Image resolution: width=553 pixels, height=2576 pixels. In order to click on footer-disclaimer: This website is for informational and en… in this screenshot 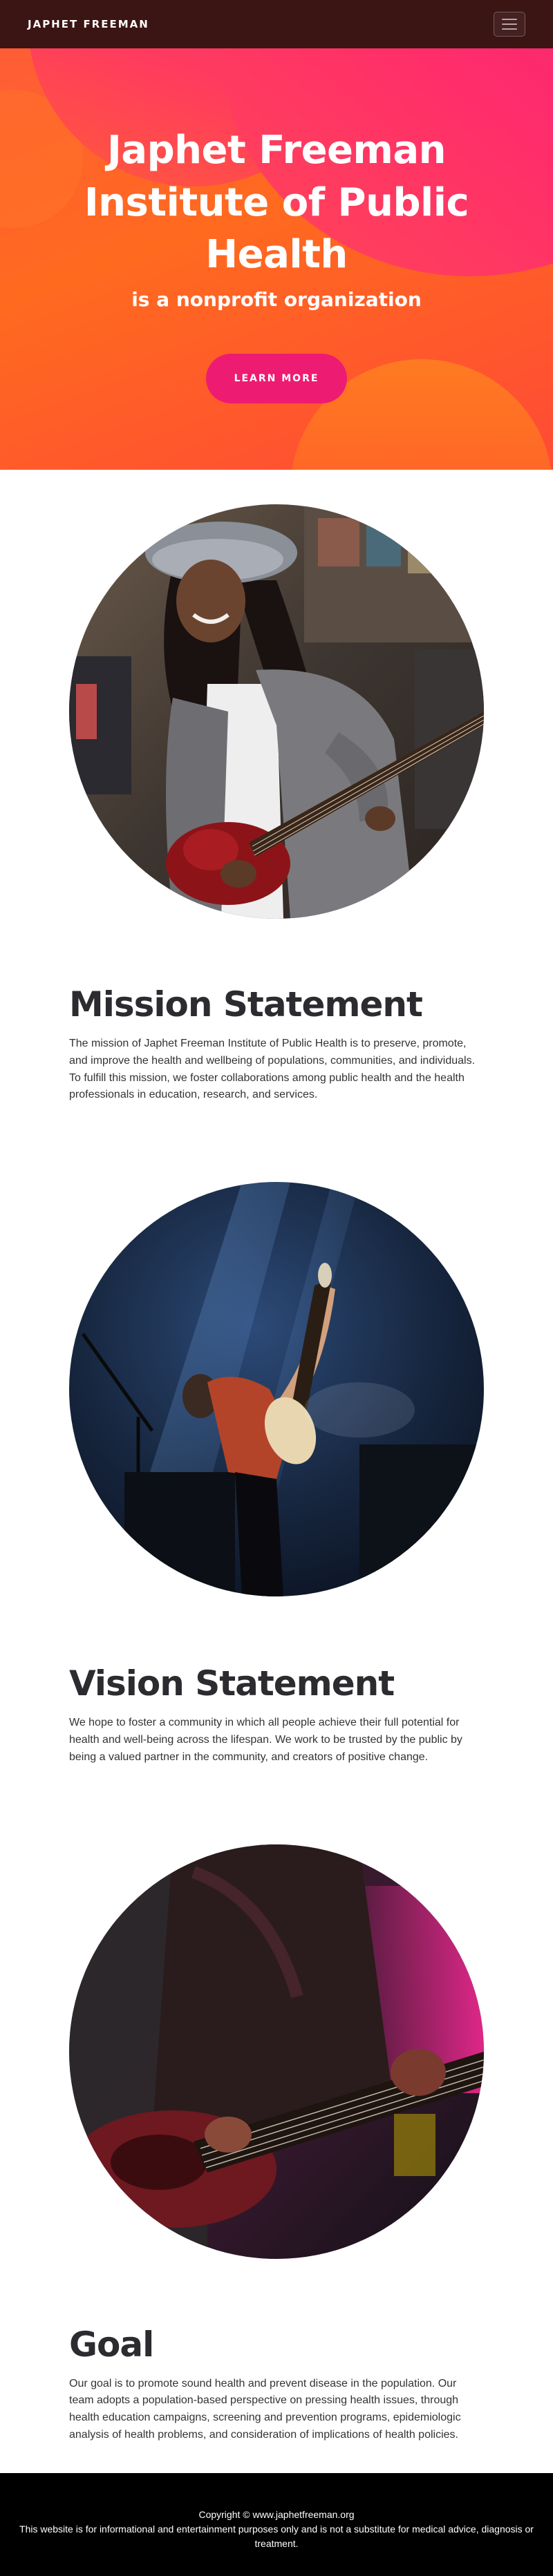, I will do `click(276, 2536)`.